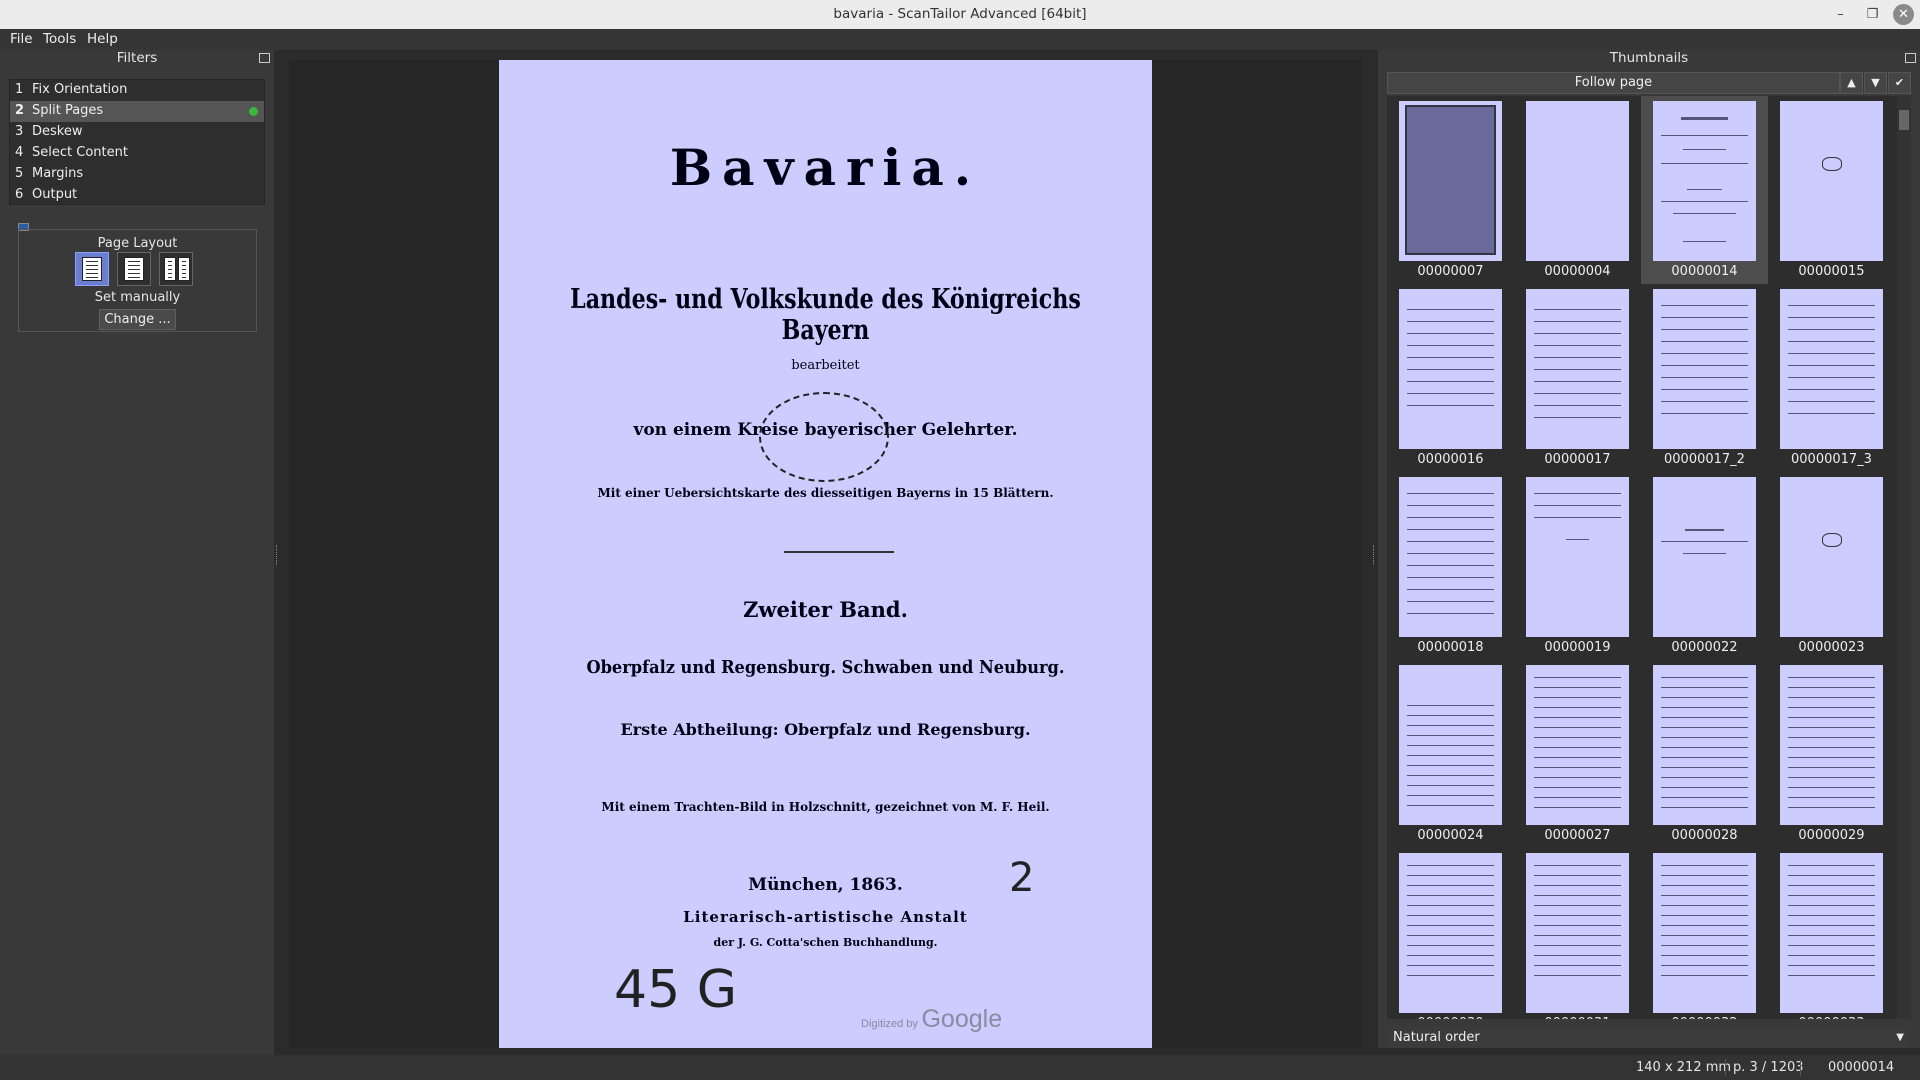 The height and width of the screenshot is (1080, 1920). What do you see at coordinates (1577, 835) in the screenshot?
I see `thumbnail-label: 00000027` at bounding box center [1577, 835].